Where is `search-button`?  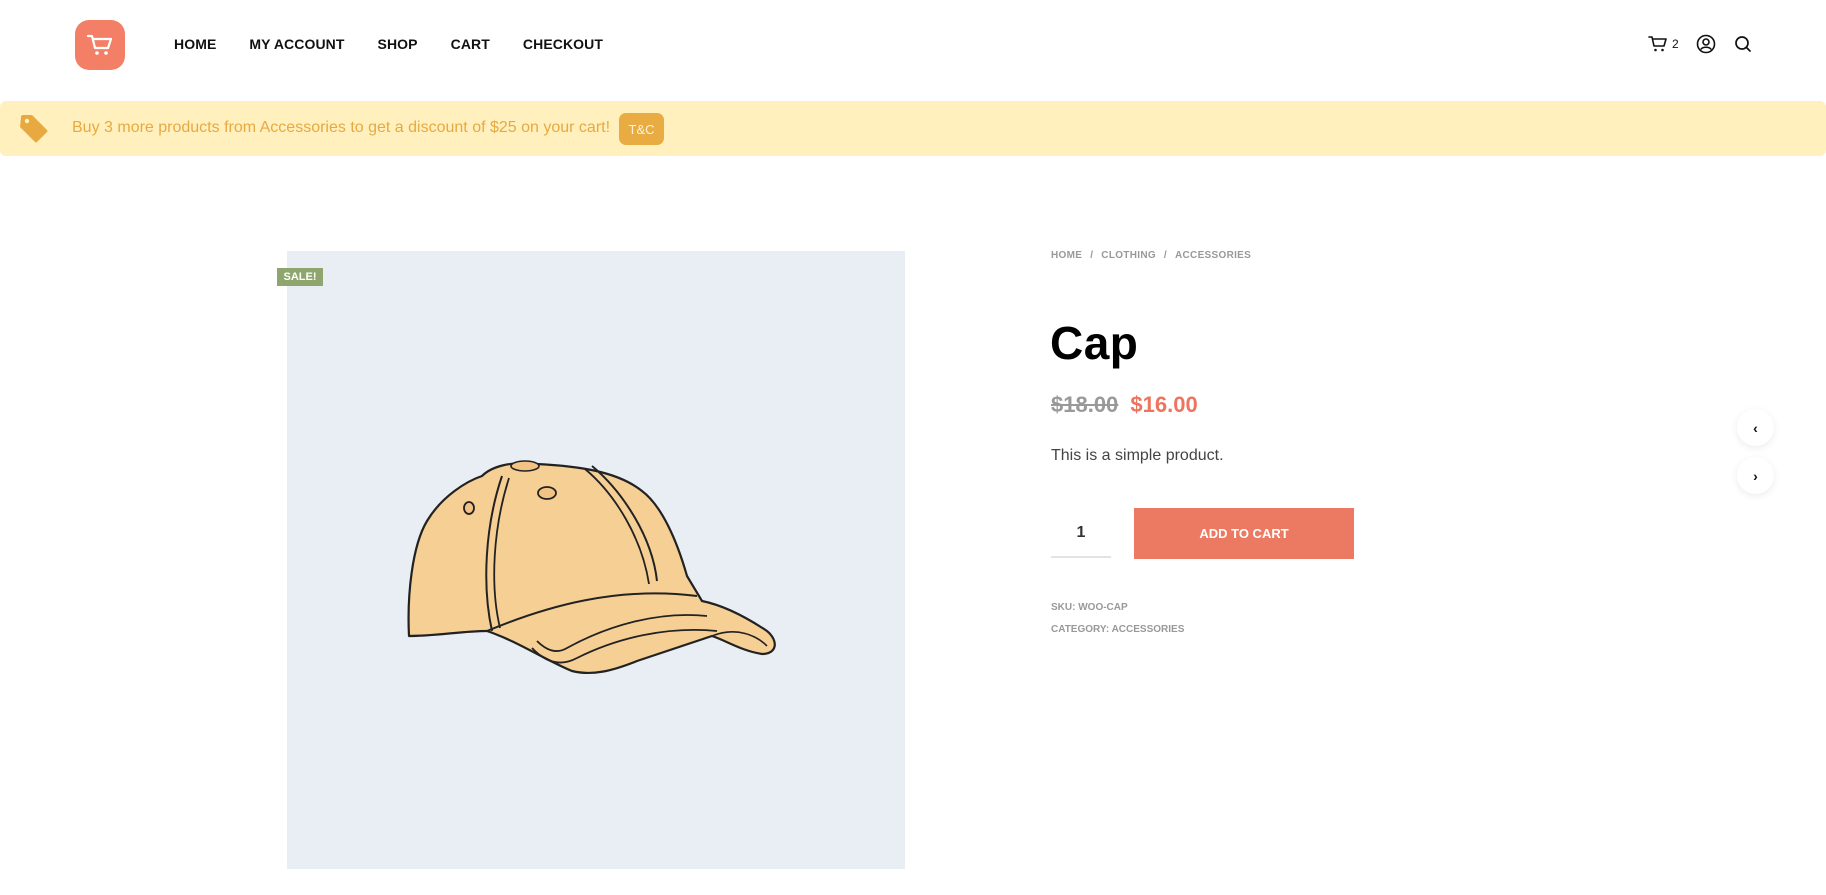
search-button is located at coordinates (1743, 44).